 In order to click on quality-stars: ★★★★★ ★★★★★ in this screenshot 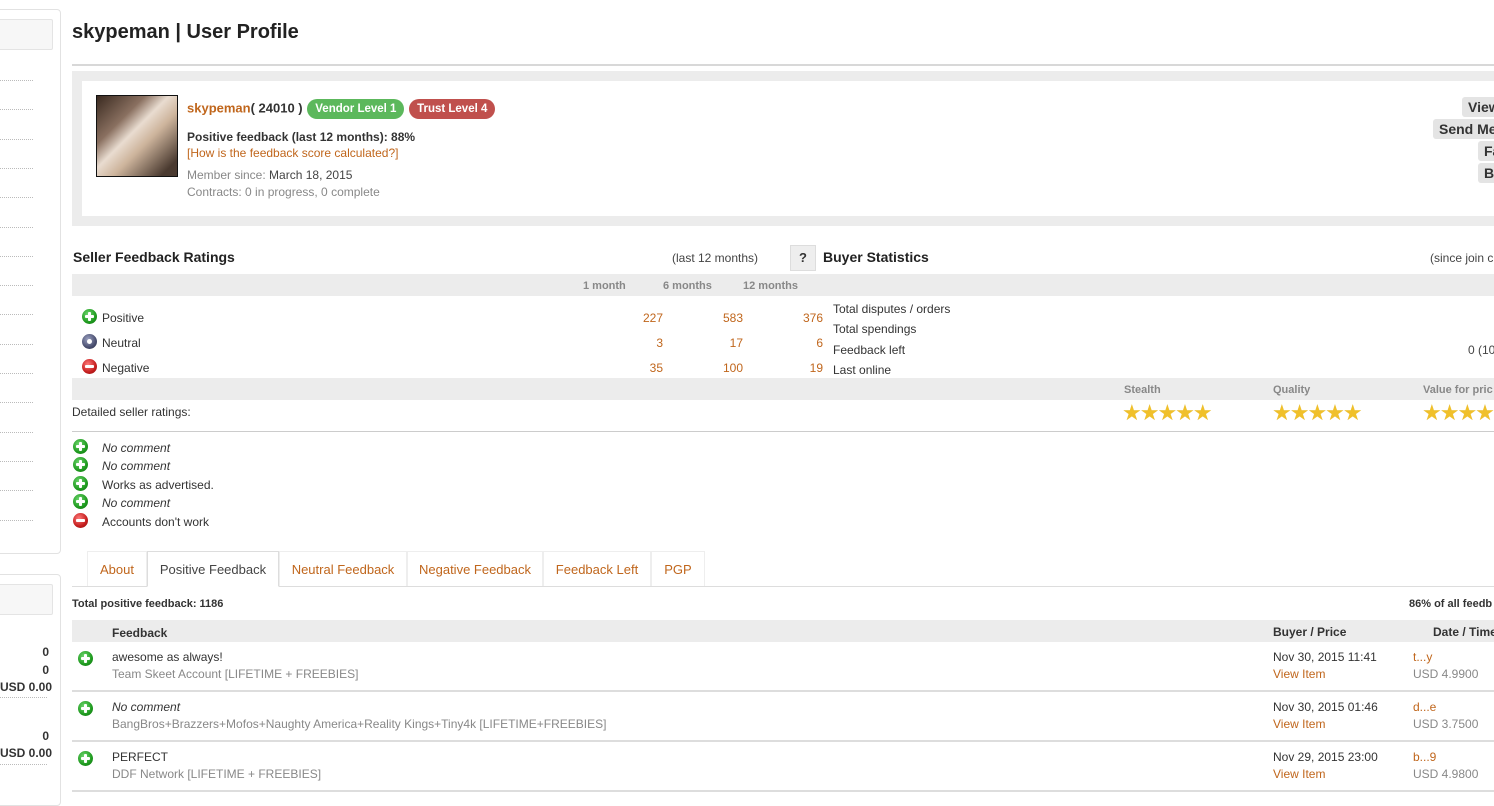, I will do `click(1324, 413)`.